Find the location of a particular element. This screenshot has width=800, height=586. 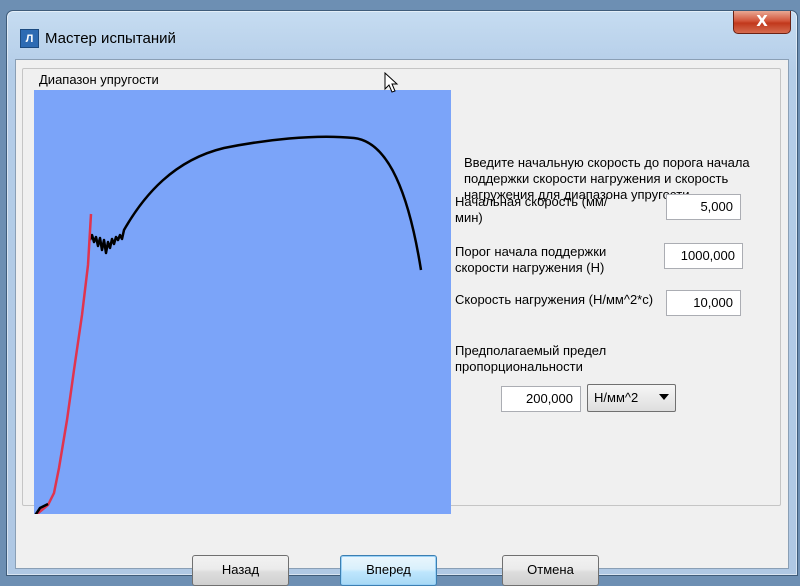

start-speed-input: 5,000 is located at coordinates (703, 207).